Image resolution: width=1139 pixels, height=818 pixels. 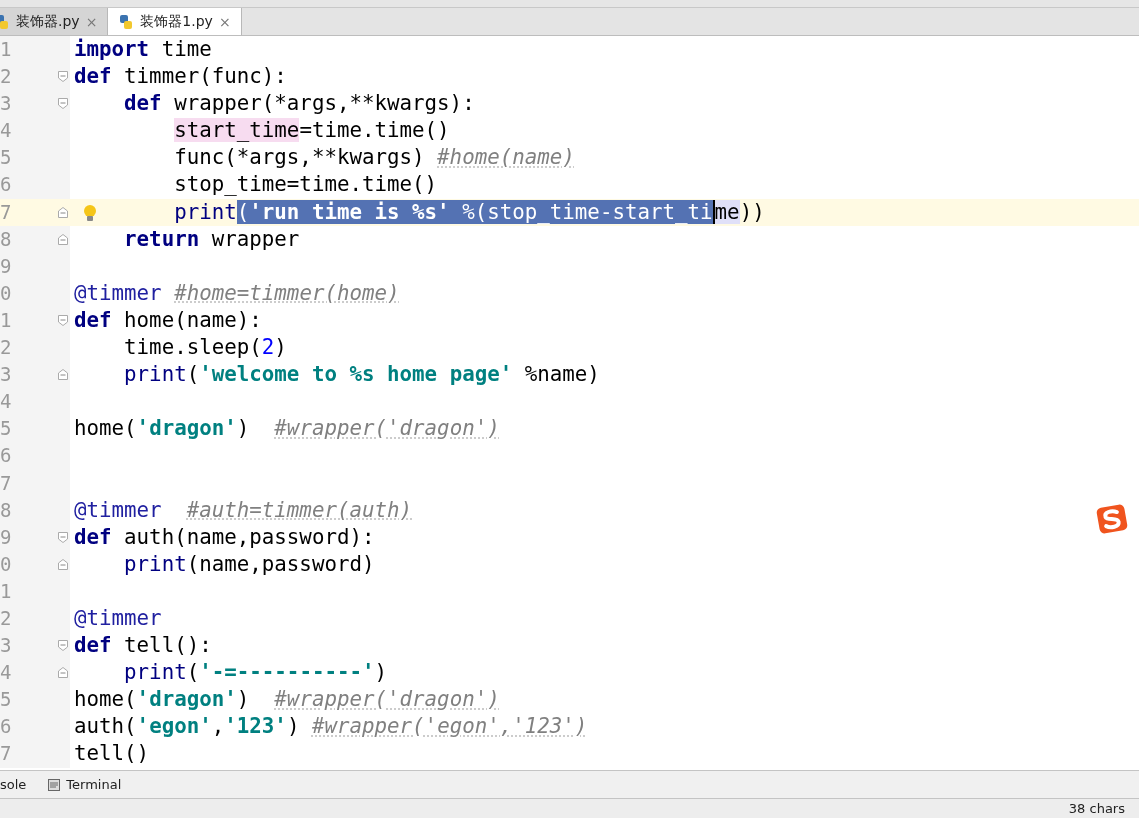 I want to click on code-line: print('-=----------'), so click(x=255, y=673).